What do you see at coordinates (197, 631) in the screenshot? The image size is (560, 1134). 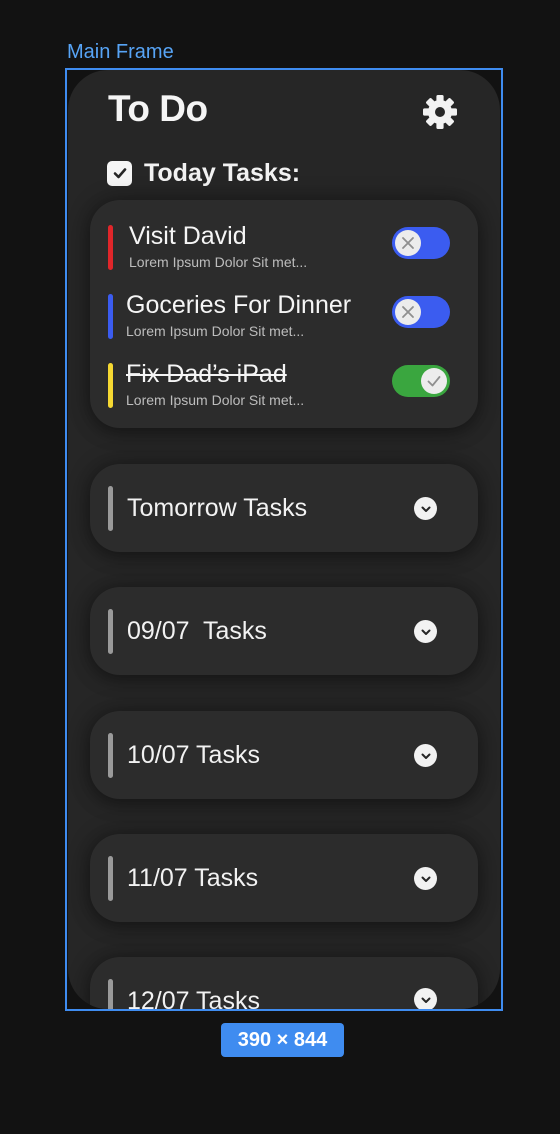 I see `group-label: 09/07 Tasks` at bounding box center [197, 631].